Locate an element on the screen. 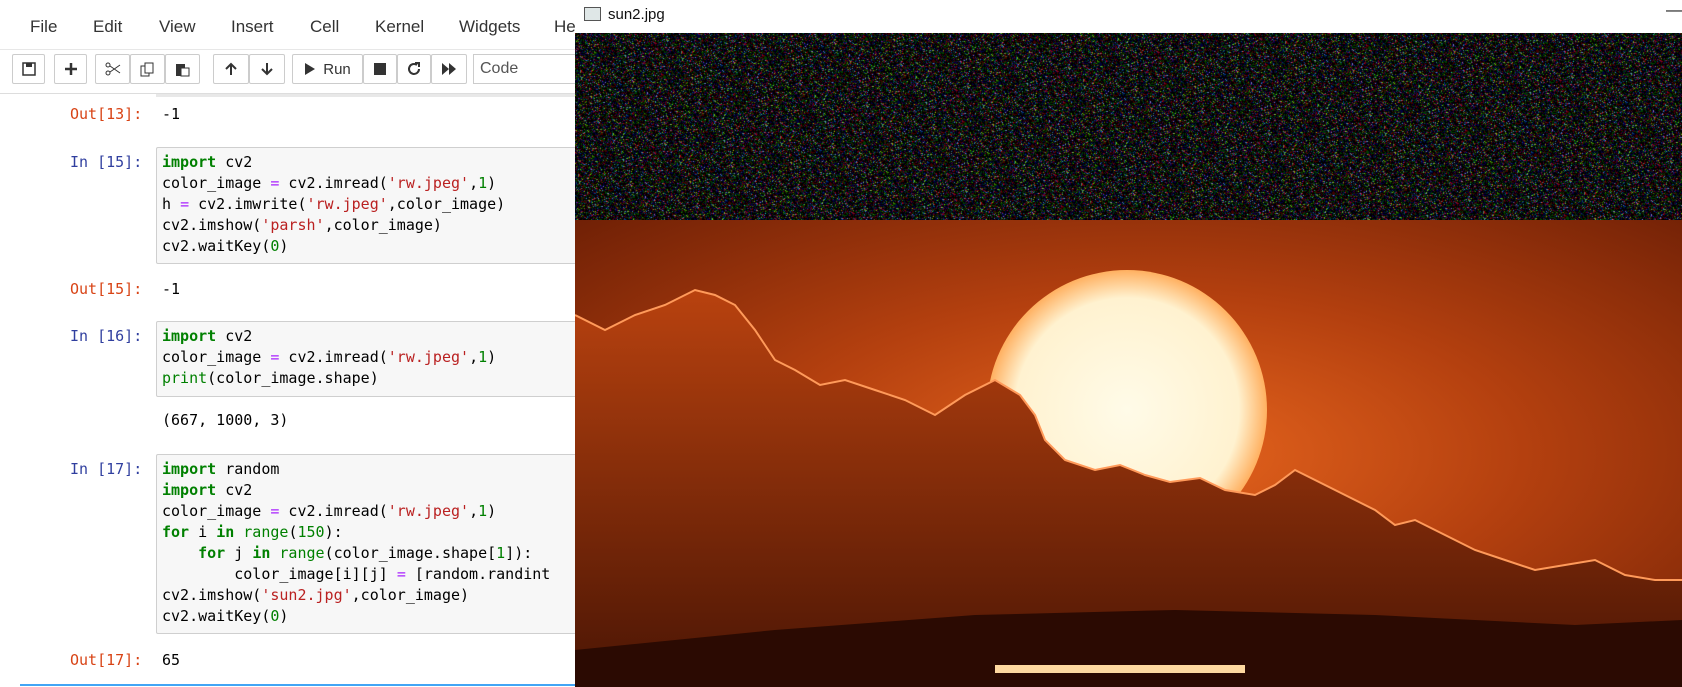 This screenshot has width=1682, height=687. run-button: Run is located at coordinates (327, 69).